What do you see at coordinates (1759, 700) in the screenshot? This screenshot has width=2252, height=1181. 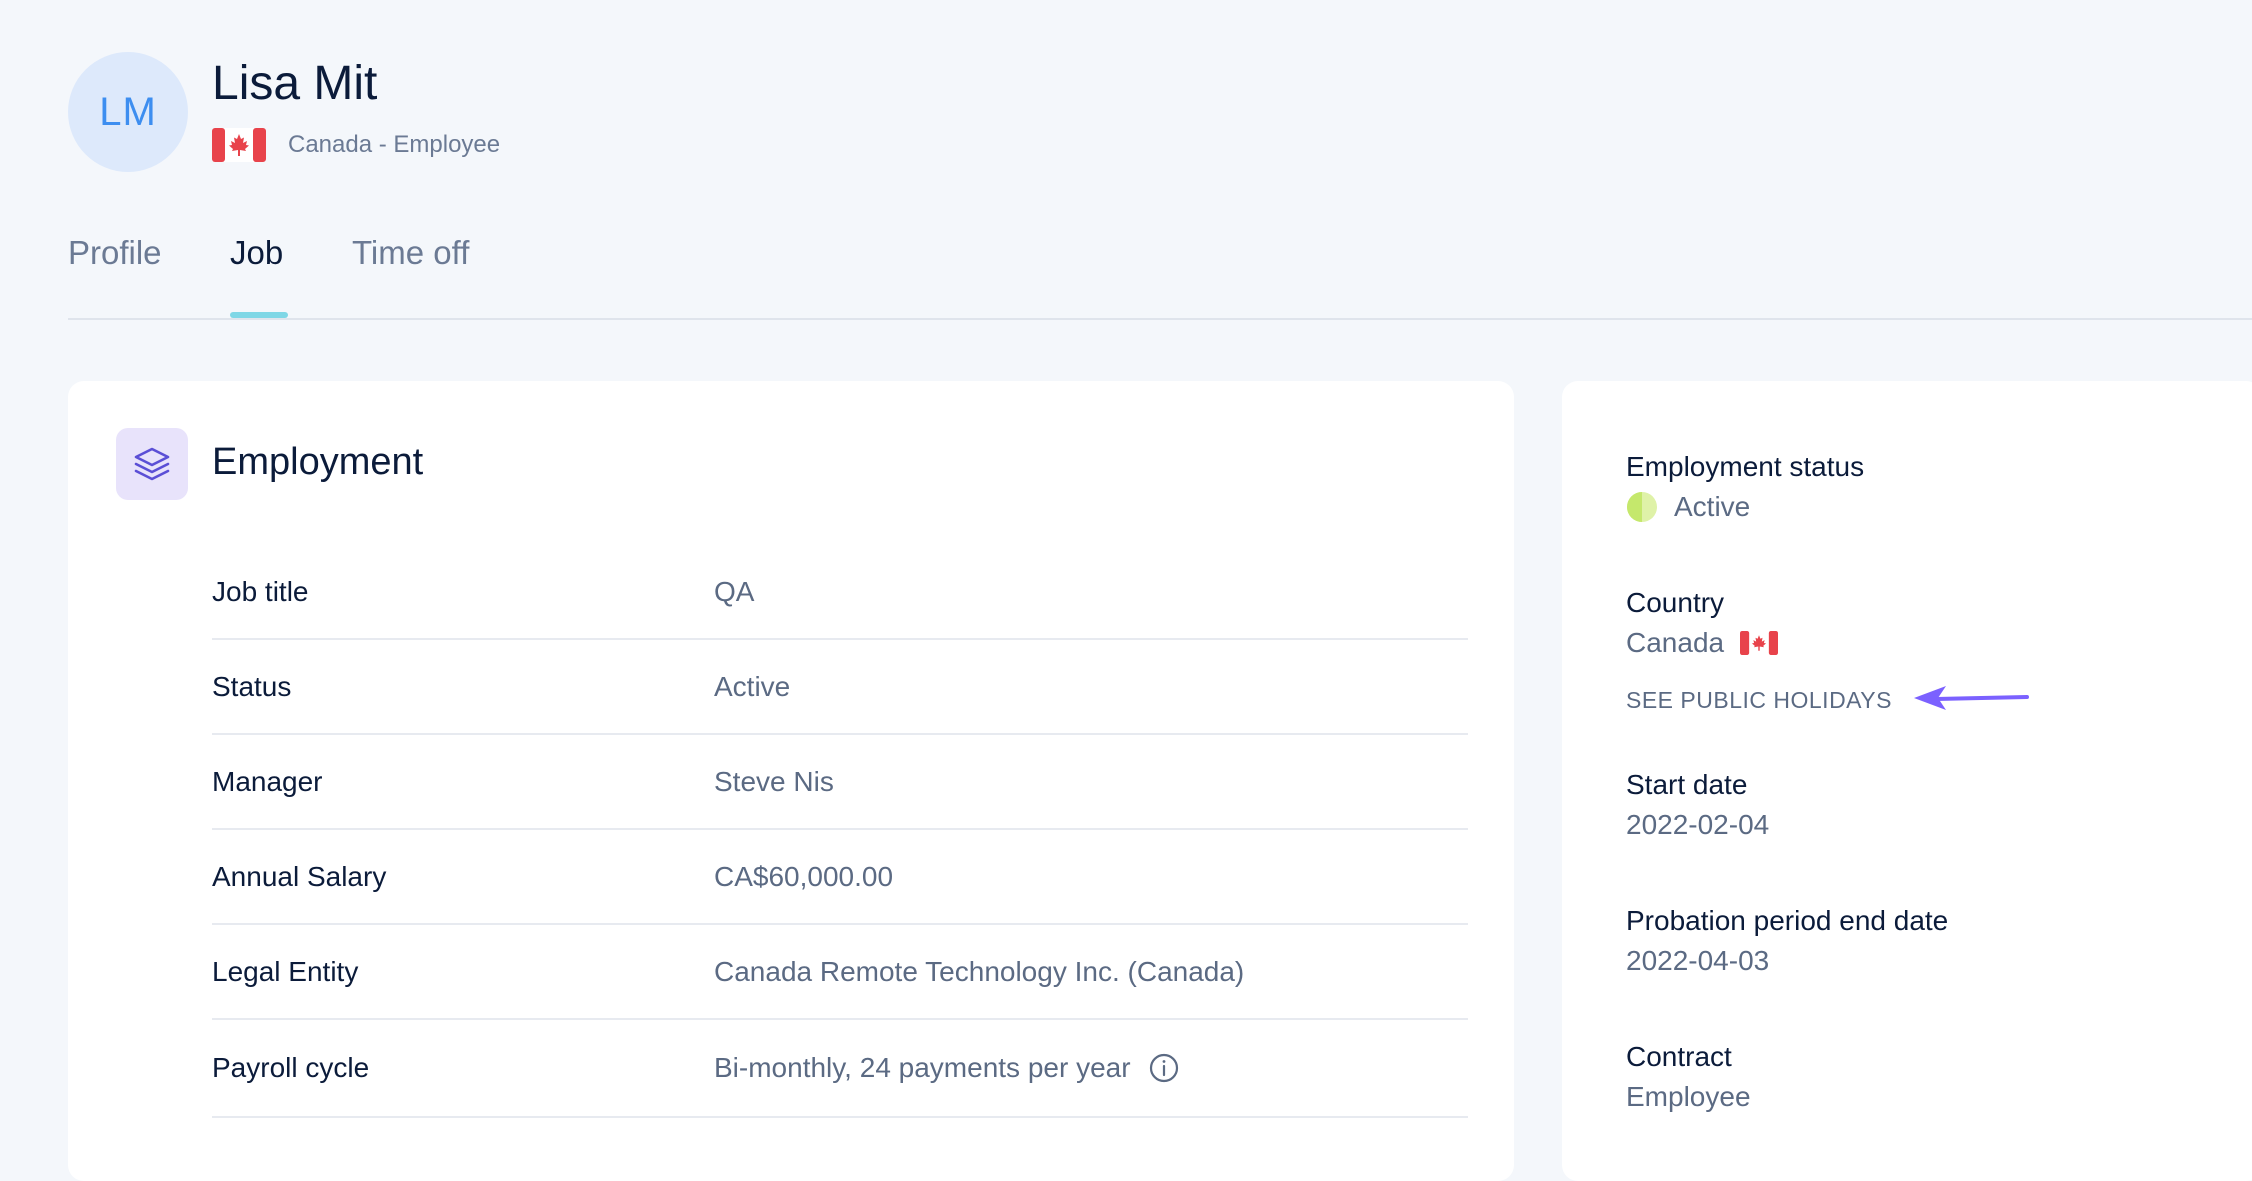 I see `see-public-holidays-text: SEE PUBLIC HOLIDAYS` at bounding box center [1759, 700].